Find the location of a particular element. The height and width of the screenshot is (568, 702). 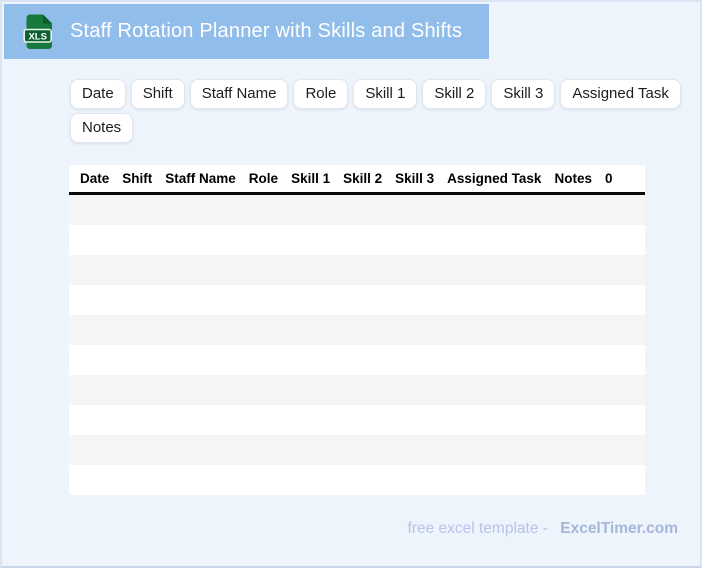

footer: free excel template - ExcelTimer.com is located at coordinates (542, 529).